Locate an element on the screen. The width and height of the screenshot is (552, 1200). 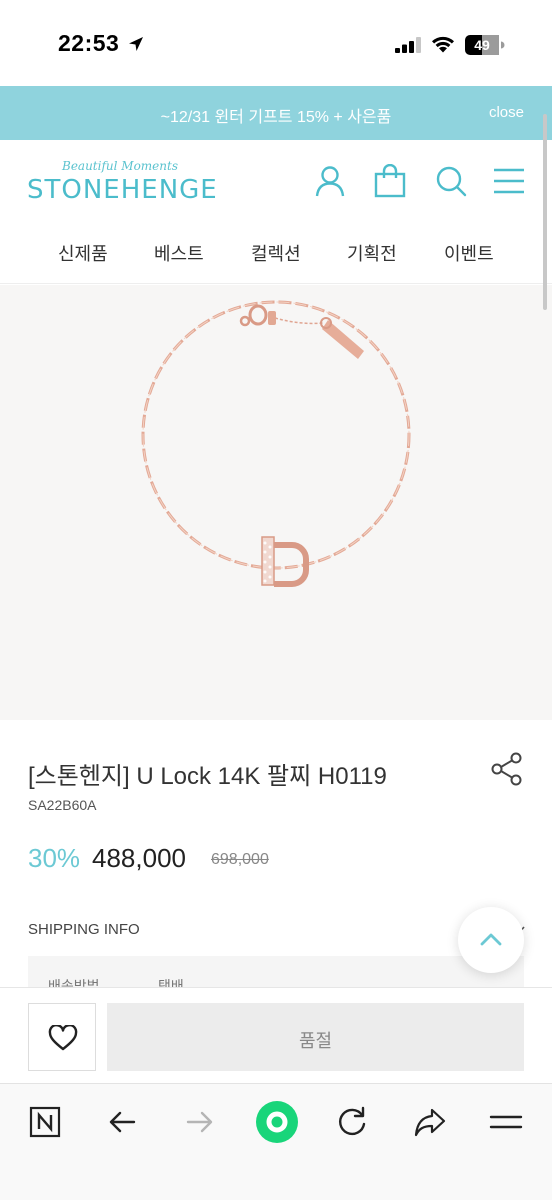
browser-toolbar is located at coordinates (276, 1141).